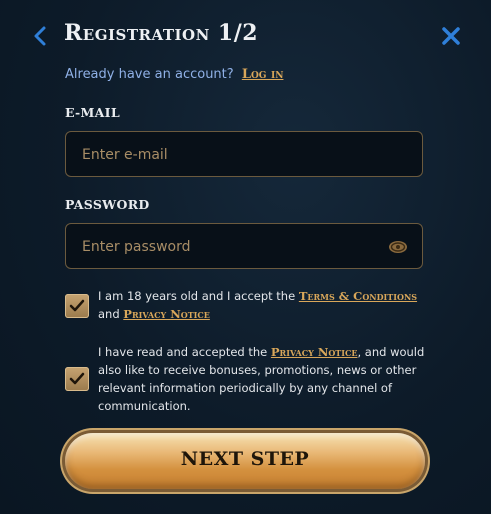  Describe the element at coordinates (232, 247) in the screenshot. I see `password-input` at that location.